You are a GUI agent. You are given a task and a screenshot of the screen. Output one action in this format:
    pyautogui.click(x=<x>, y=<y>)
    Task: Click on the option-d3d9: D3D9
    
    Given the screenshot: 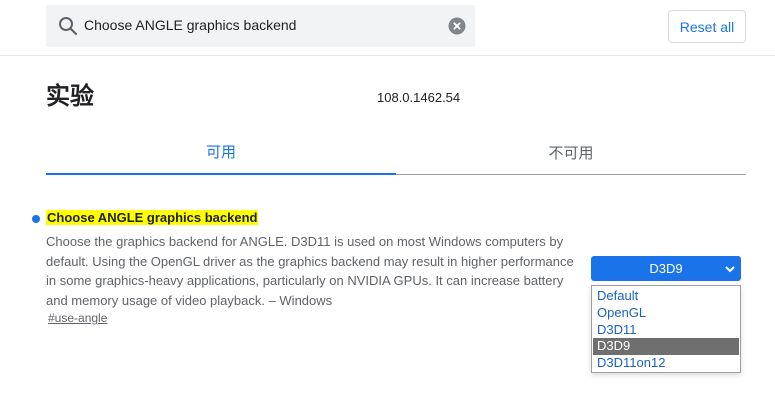 What is the action you would take?
    pyautogui.click(x=666, y=347)
    